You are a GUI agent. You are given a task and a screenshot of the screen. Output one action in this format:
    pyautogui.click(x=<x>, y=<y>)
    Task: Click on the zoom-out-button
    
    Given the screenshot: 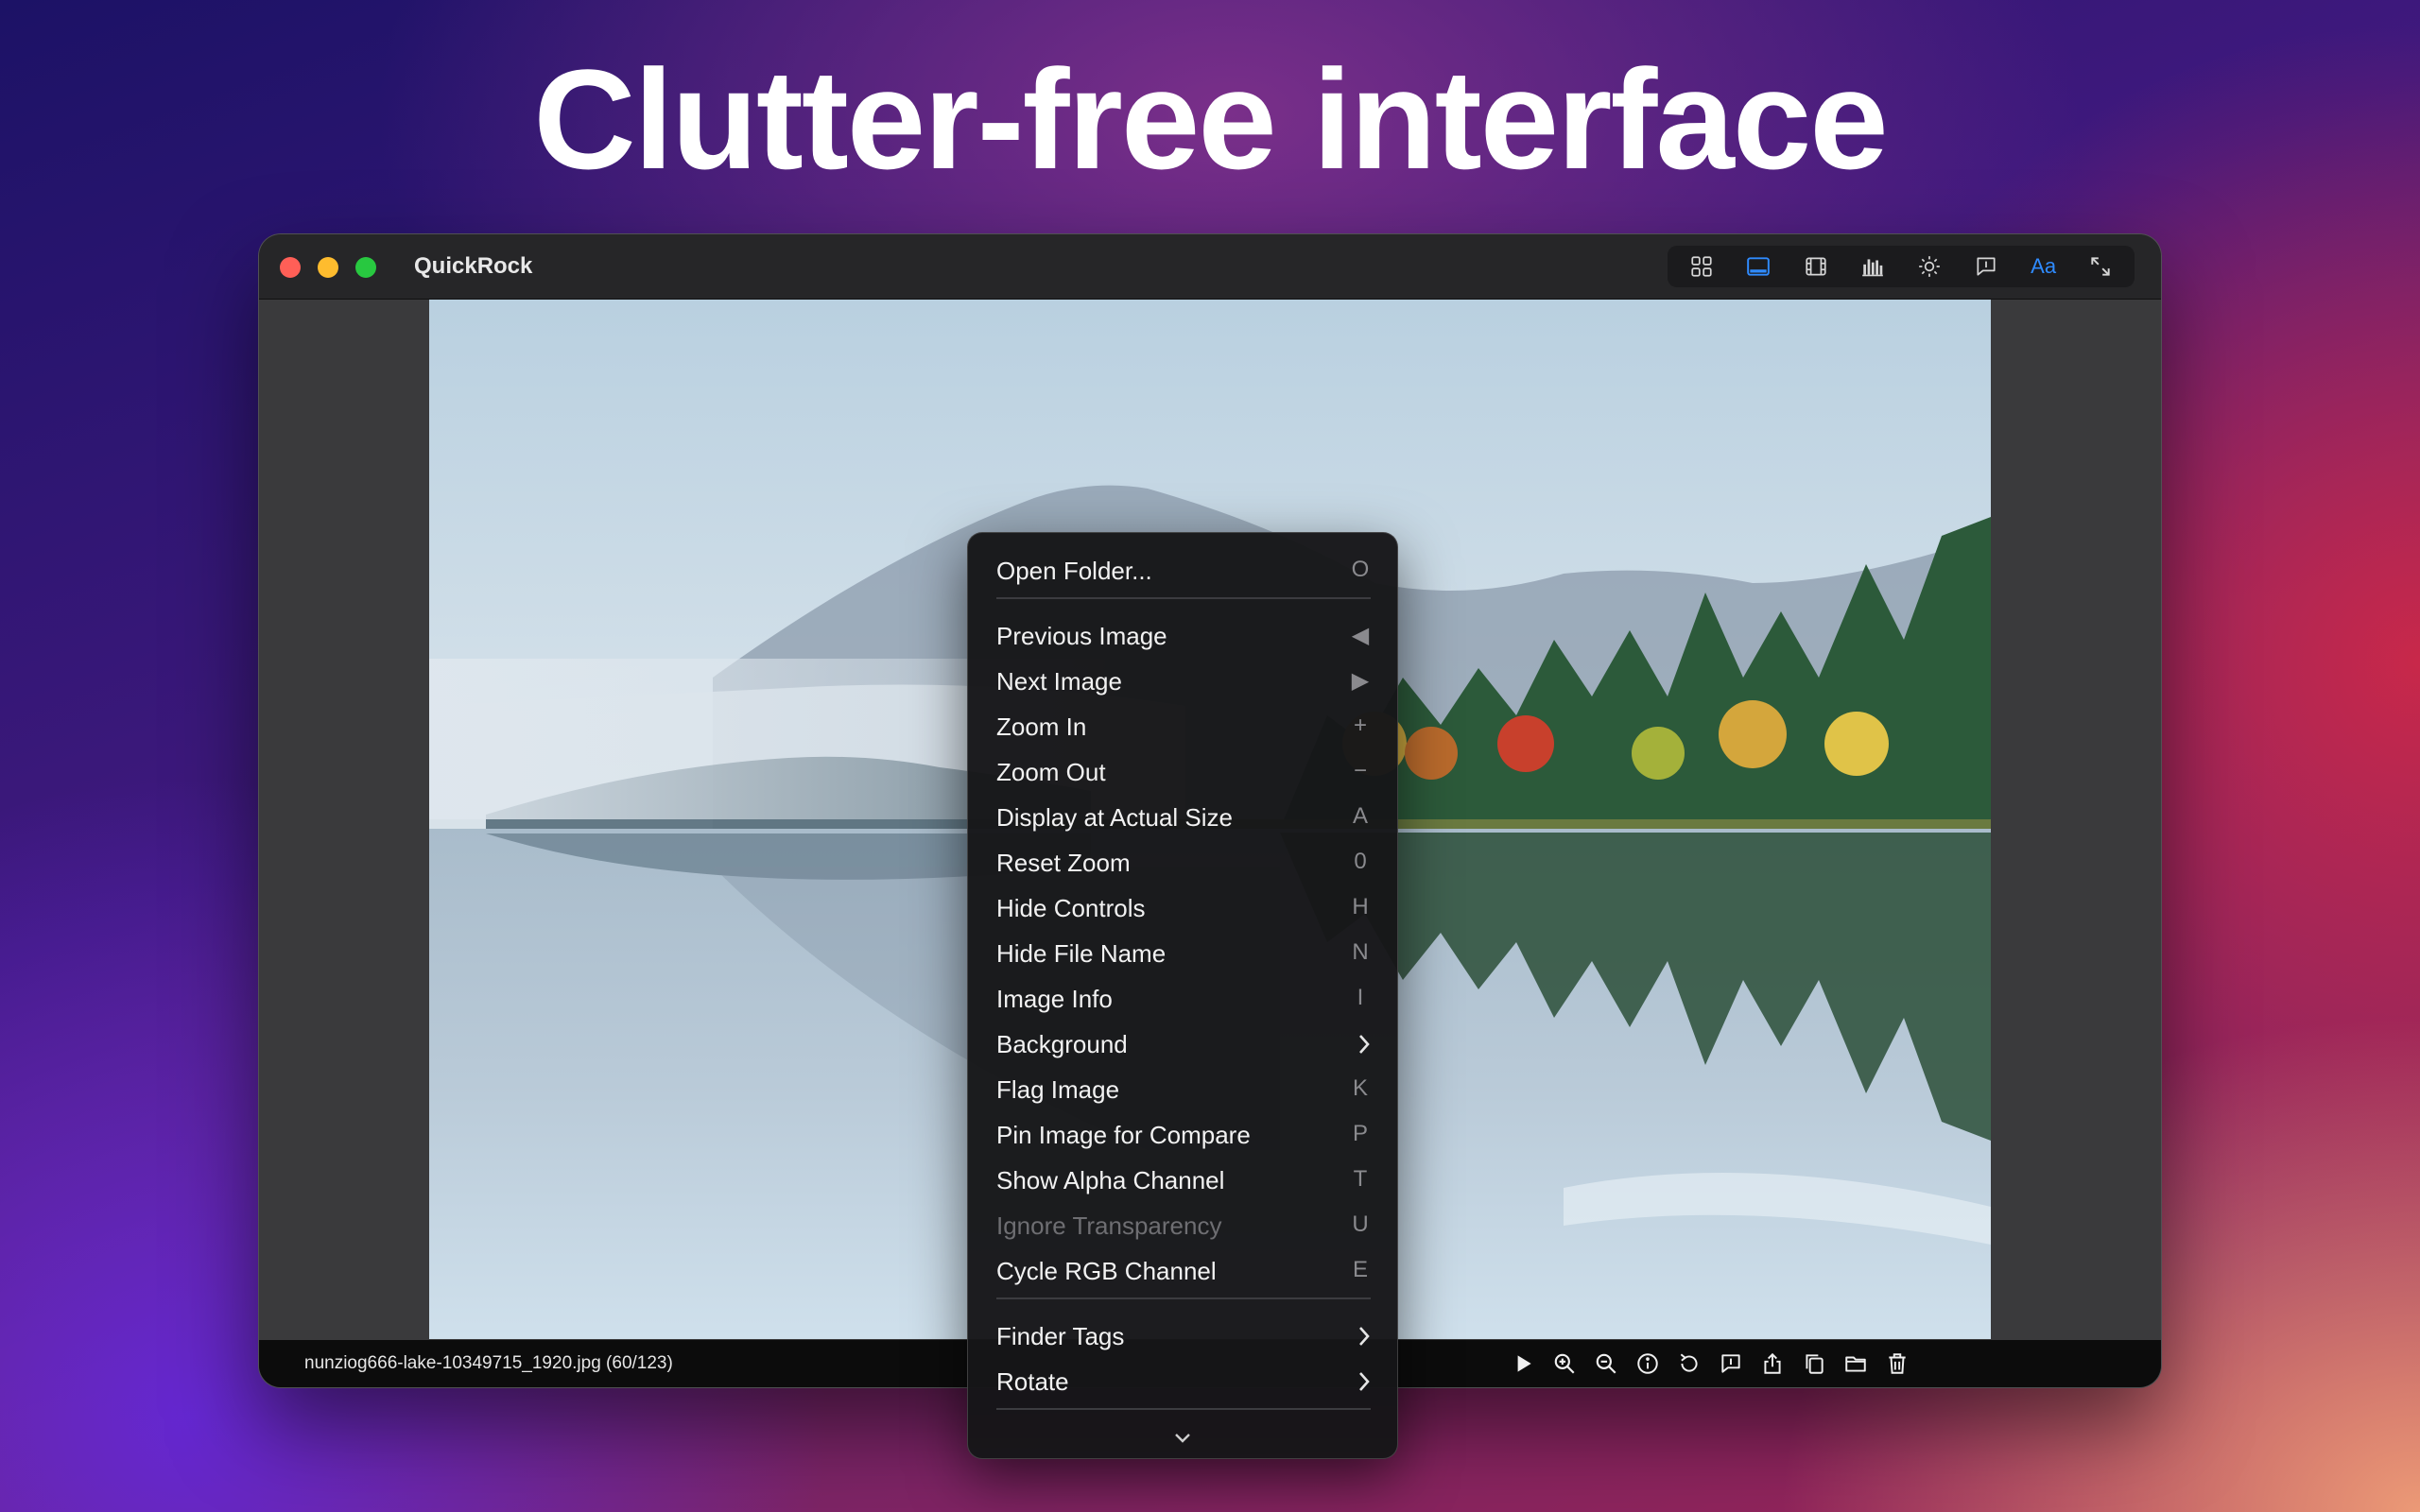 What is the action you would take?
    pyautogui.click(x=1606, y=1364)
    